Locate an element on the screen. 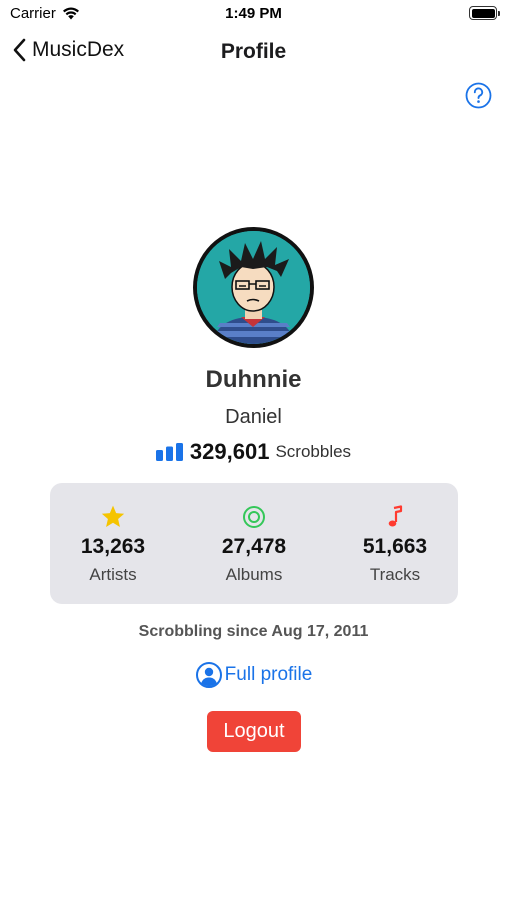 The image size is (507, 900). stat-albums: 27,478 Albums is located at coordinates (254, 543).